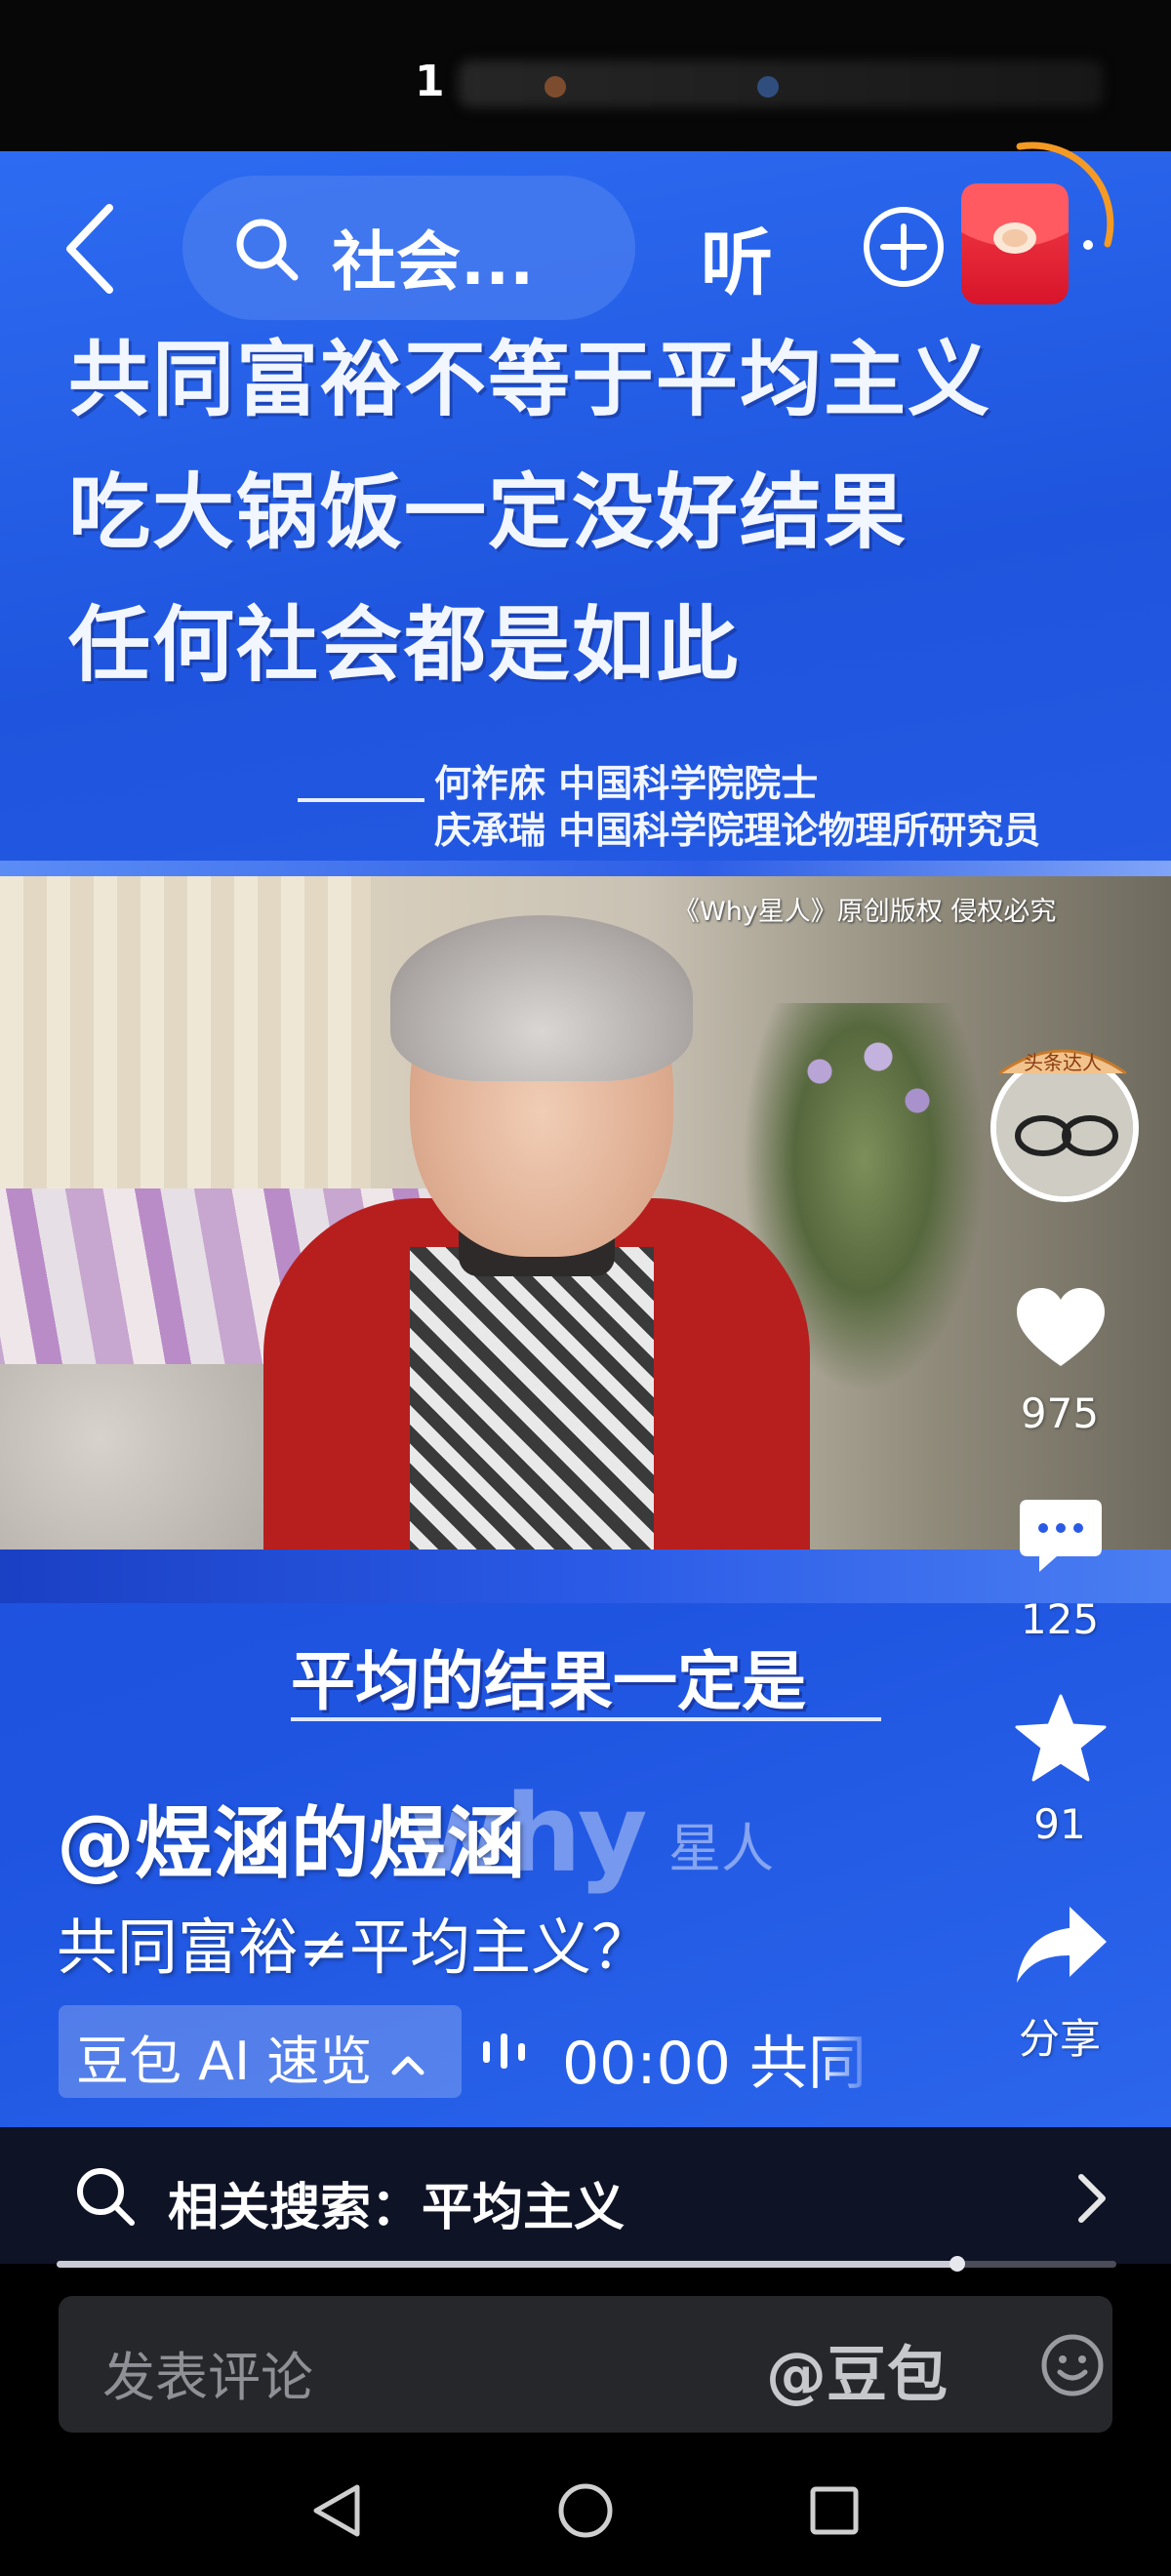  What do you see at coordinates (224, 2061) in the screenshot?
I see `ai-summary-label-text: 豆包 AI 速览` at bounding box center [224, 2061].